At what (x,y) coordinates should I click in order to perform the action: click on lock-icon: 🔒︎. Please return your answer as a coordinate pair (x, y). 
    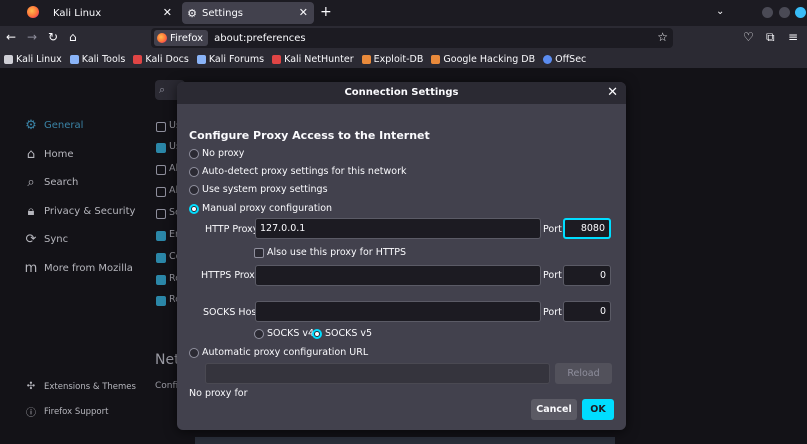
    Looking at the image, I should click on (31, 211).